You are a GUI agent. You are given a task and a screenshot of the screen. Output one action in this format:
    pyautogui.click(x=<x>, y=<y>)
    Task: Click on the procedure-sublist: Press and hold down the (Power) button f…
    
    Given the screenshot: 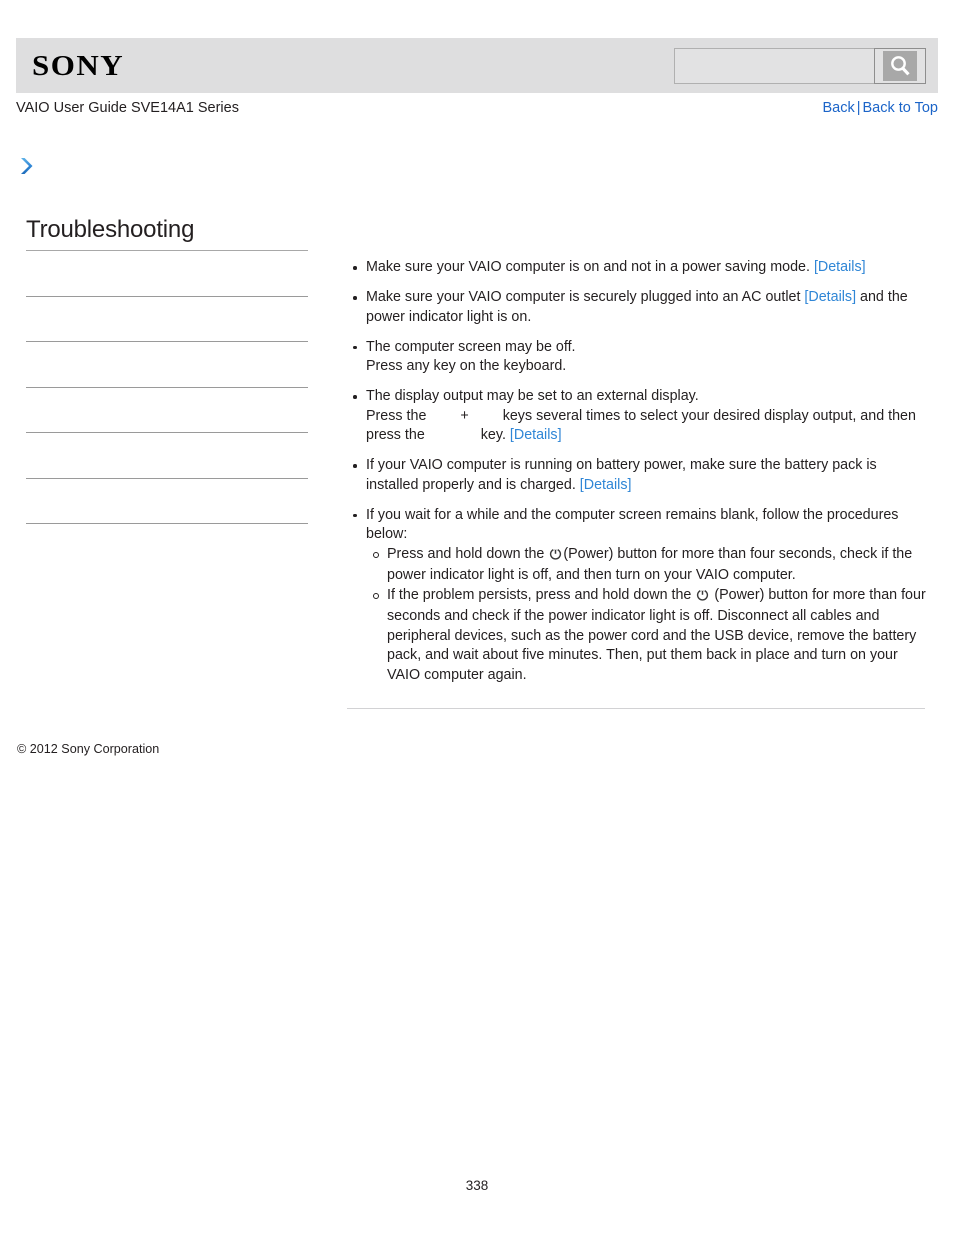 What is the action you would take?
    pyautogui.click(x=646, y=615)
    